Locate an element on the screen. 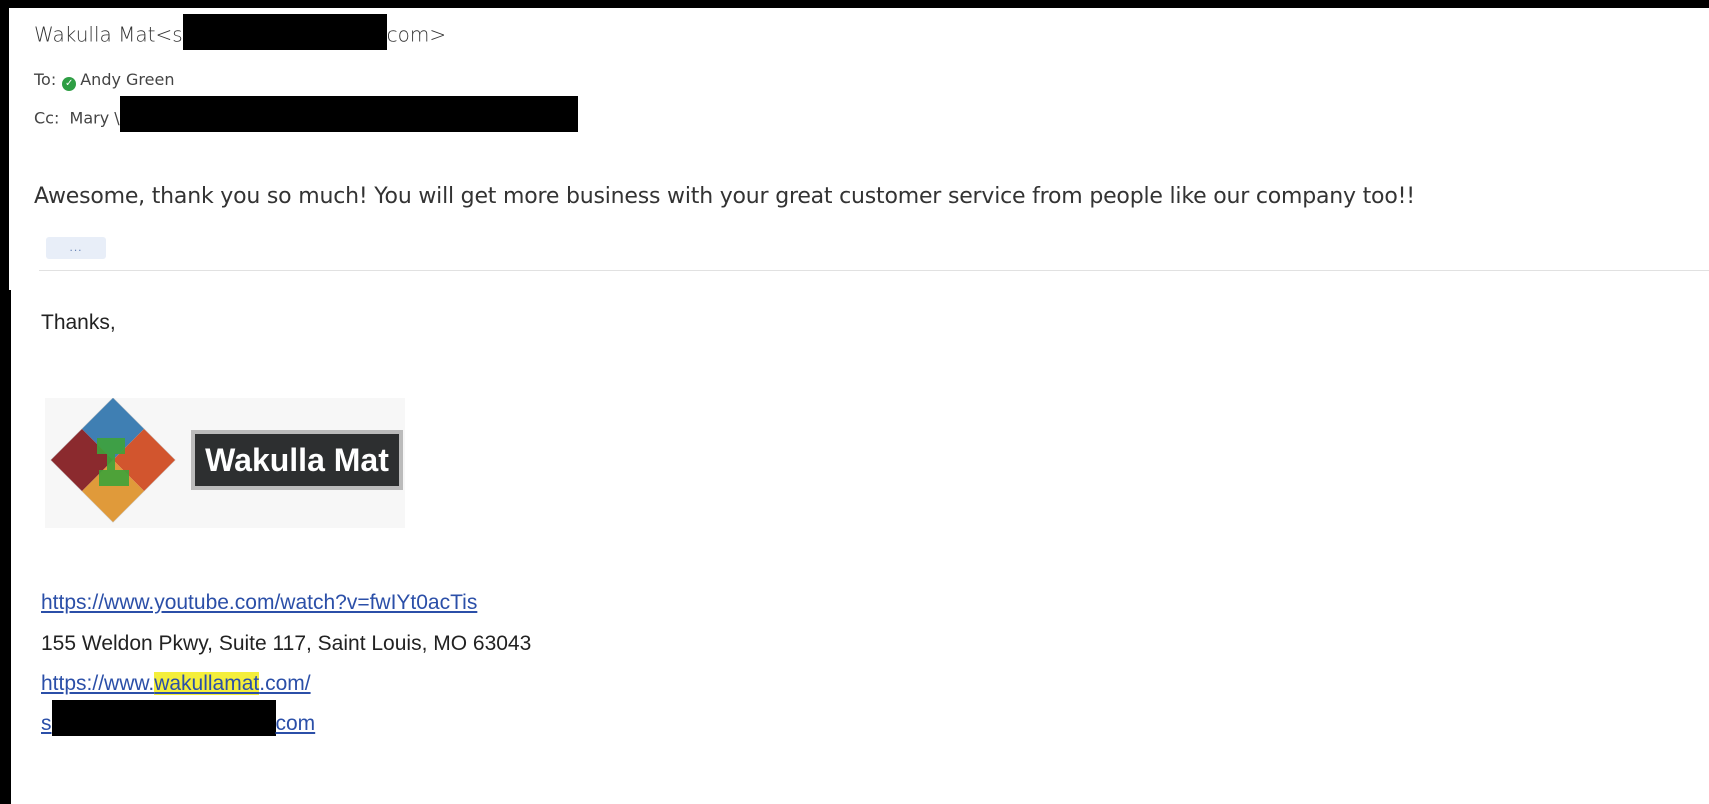  sender-email-start: <s is located at coordinates (169, 34).